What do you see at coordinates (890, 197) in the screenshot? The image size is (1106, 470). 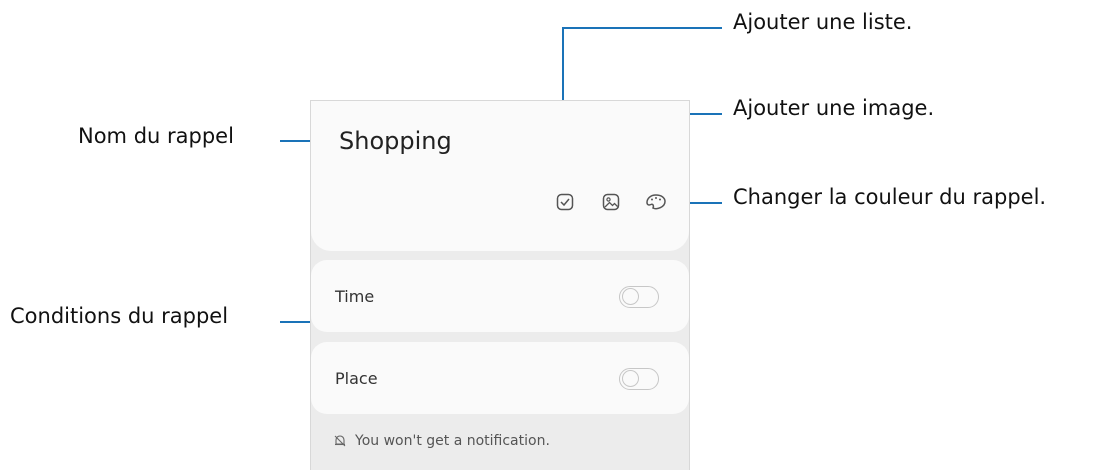 I see `callout-change-color: Changer la couleur du rappel.` at bounding box center [890, 197].